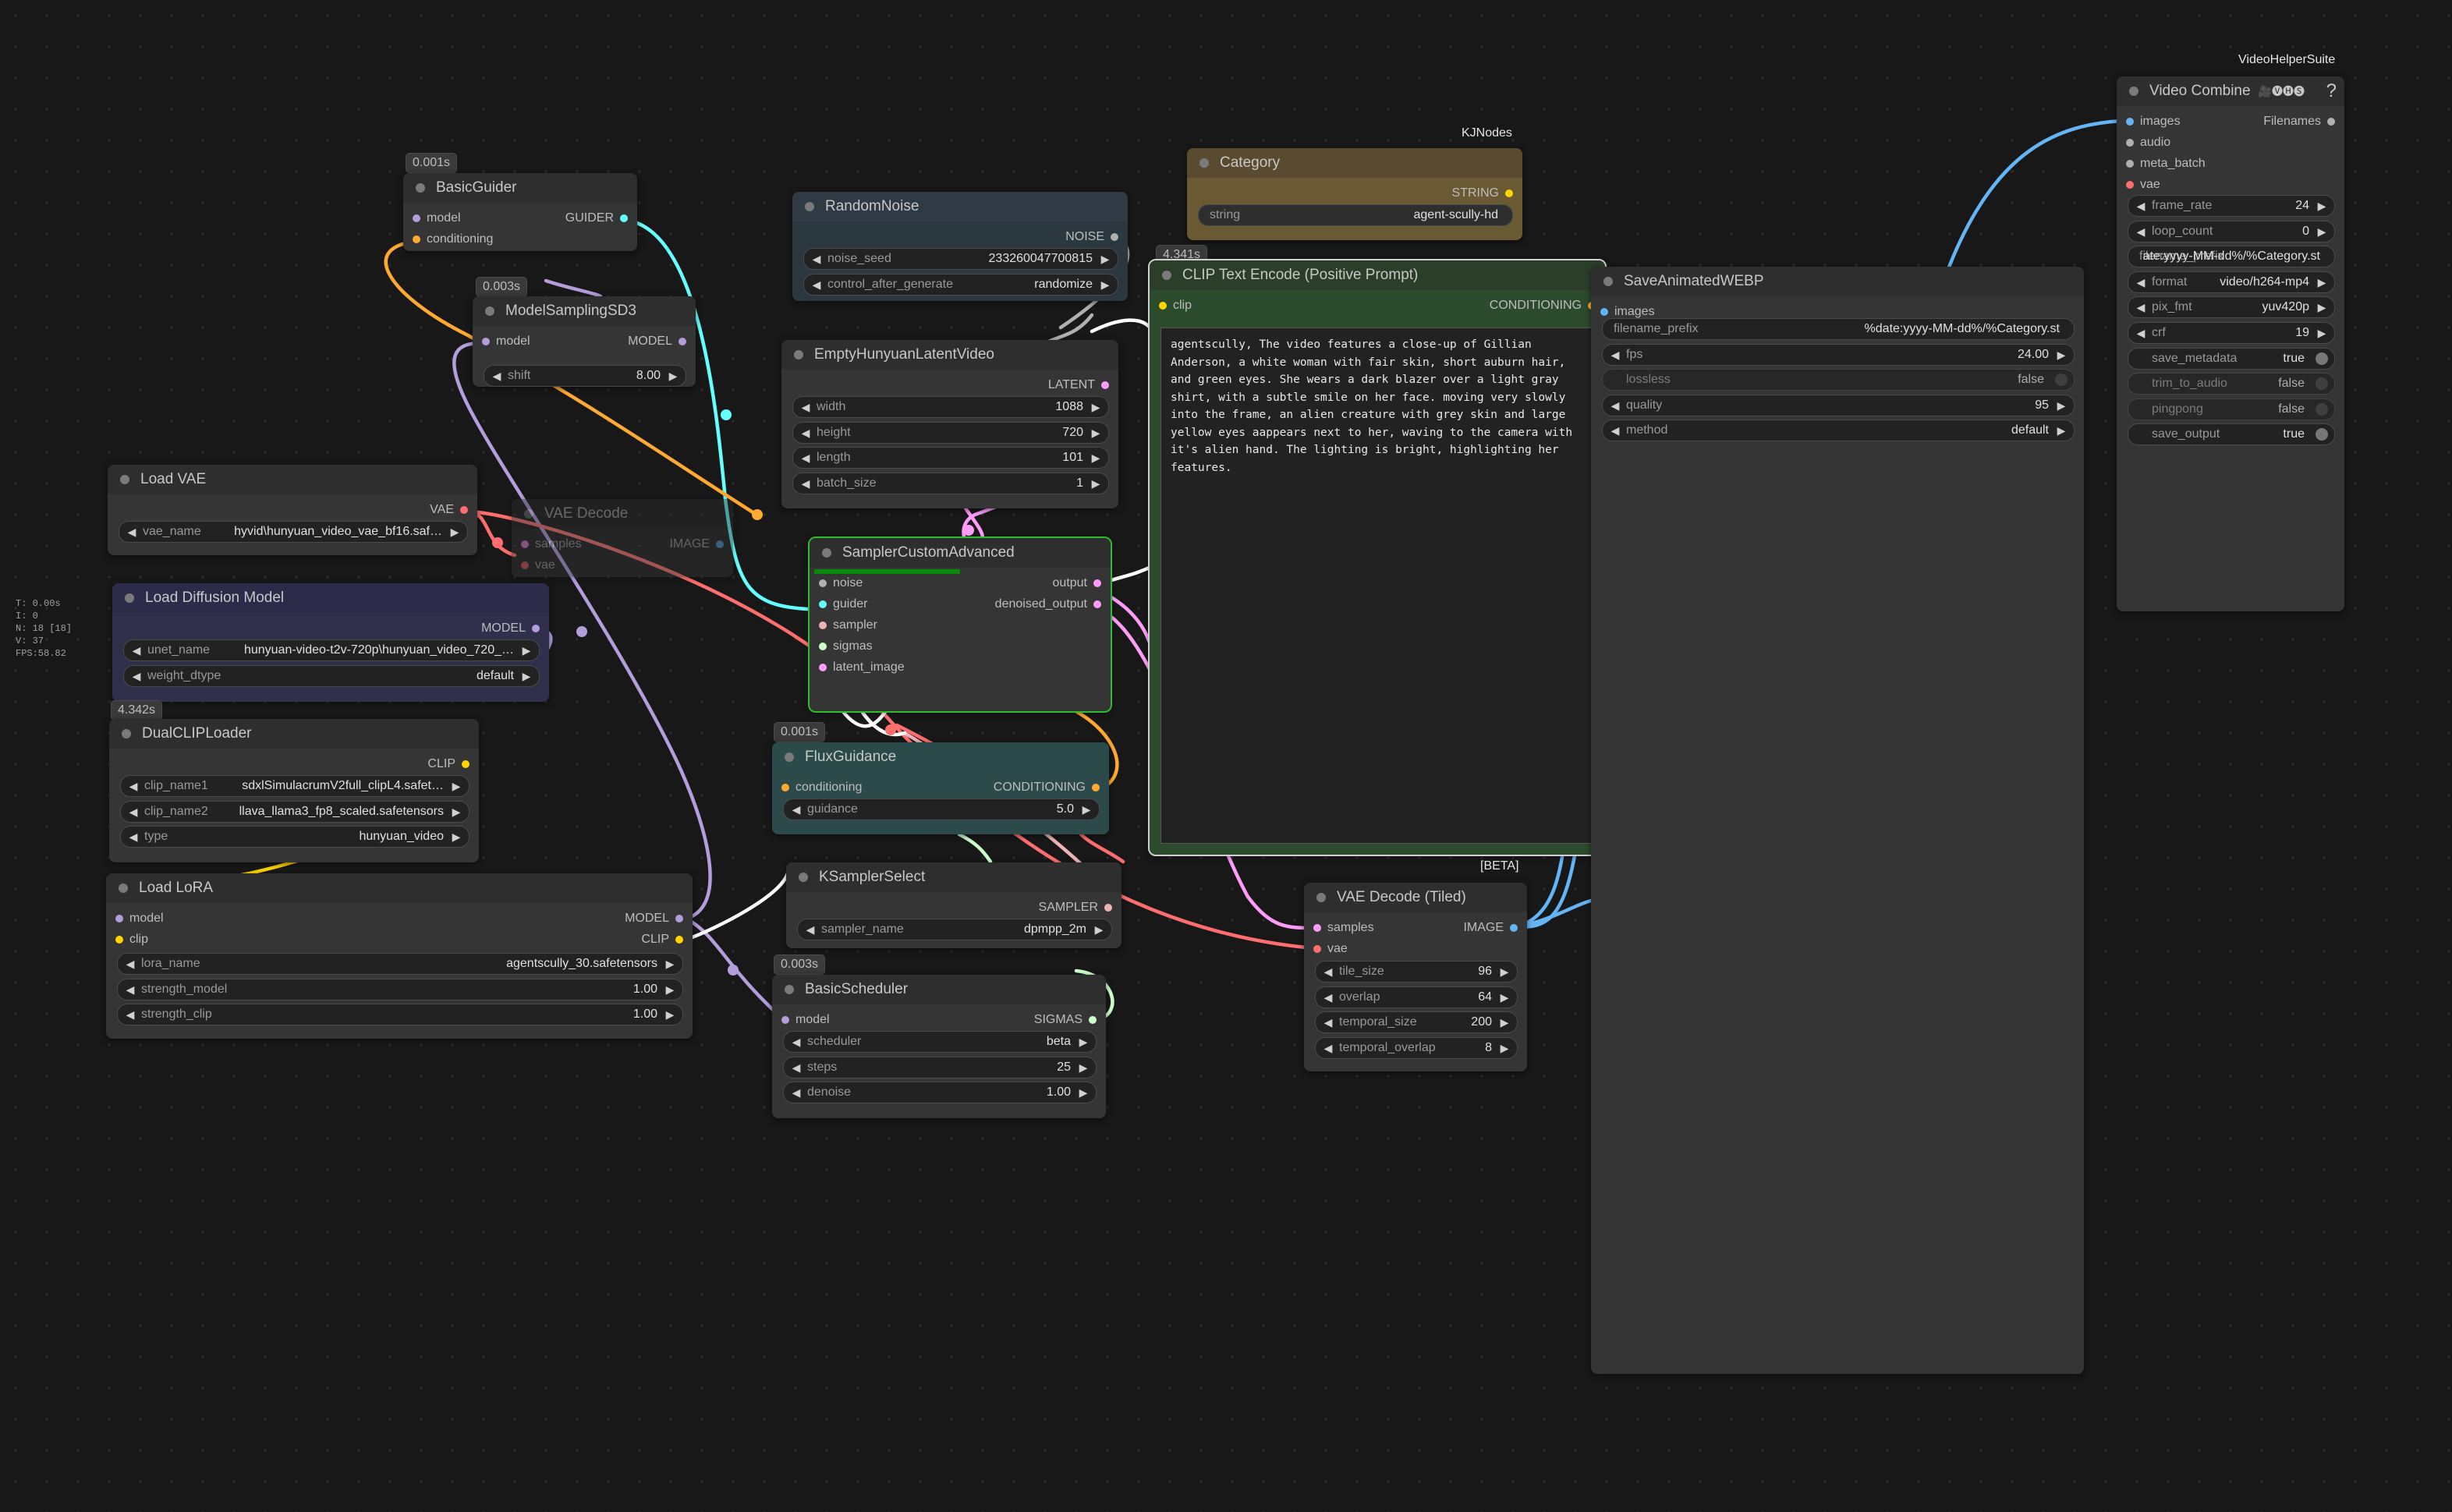 The image size is (2452, 1512). Describe the element at coordinates (940, 757) in the screenshot. I see `node-title: FluxGuidance` at that location.